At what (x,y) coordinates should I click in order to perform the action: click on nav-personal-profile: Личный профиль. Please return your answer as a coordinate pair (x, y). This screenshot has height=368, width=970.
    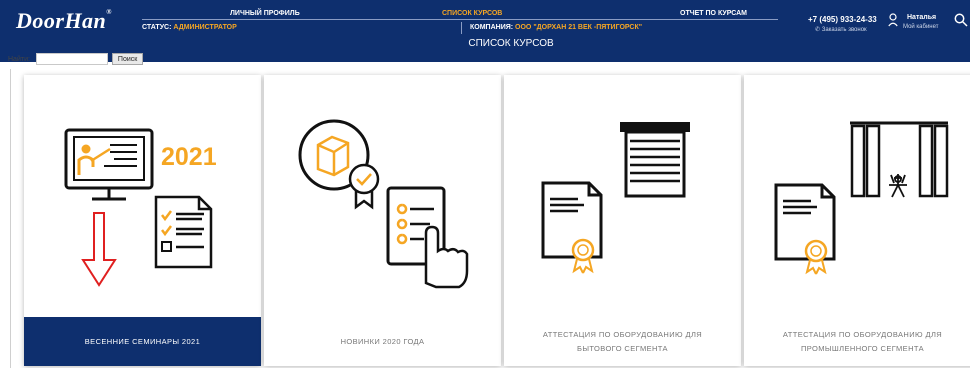
    Looking at the image, I should click on (265, 13).